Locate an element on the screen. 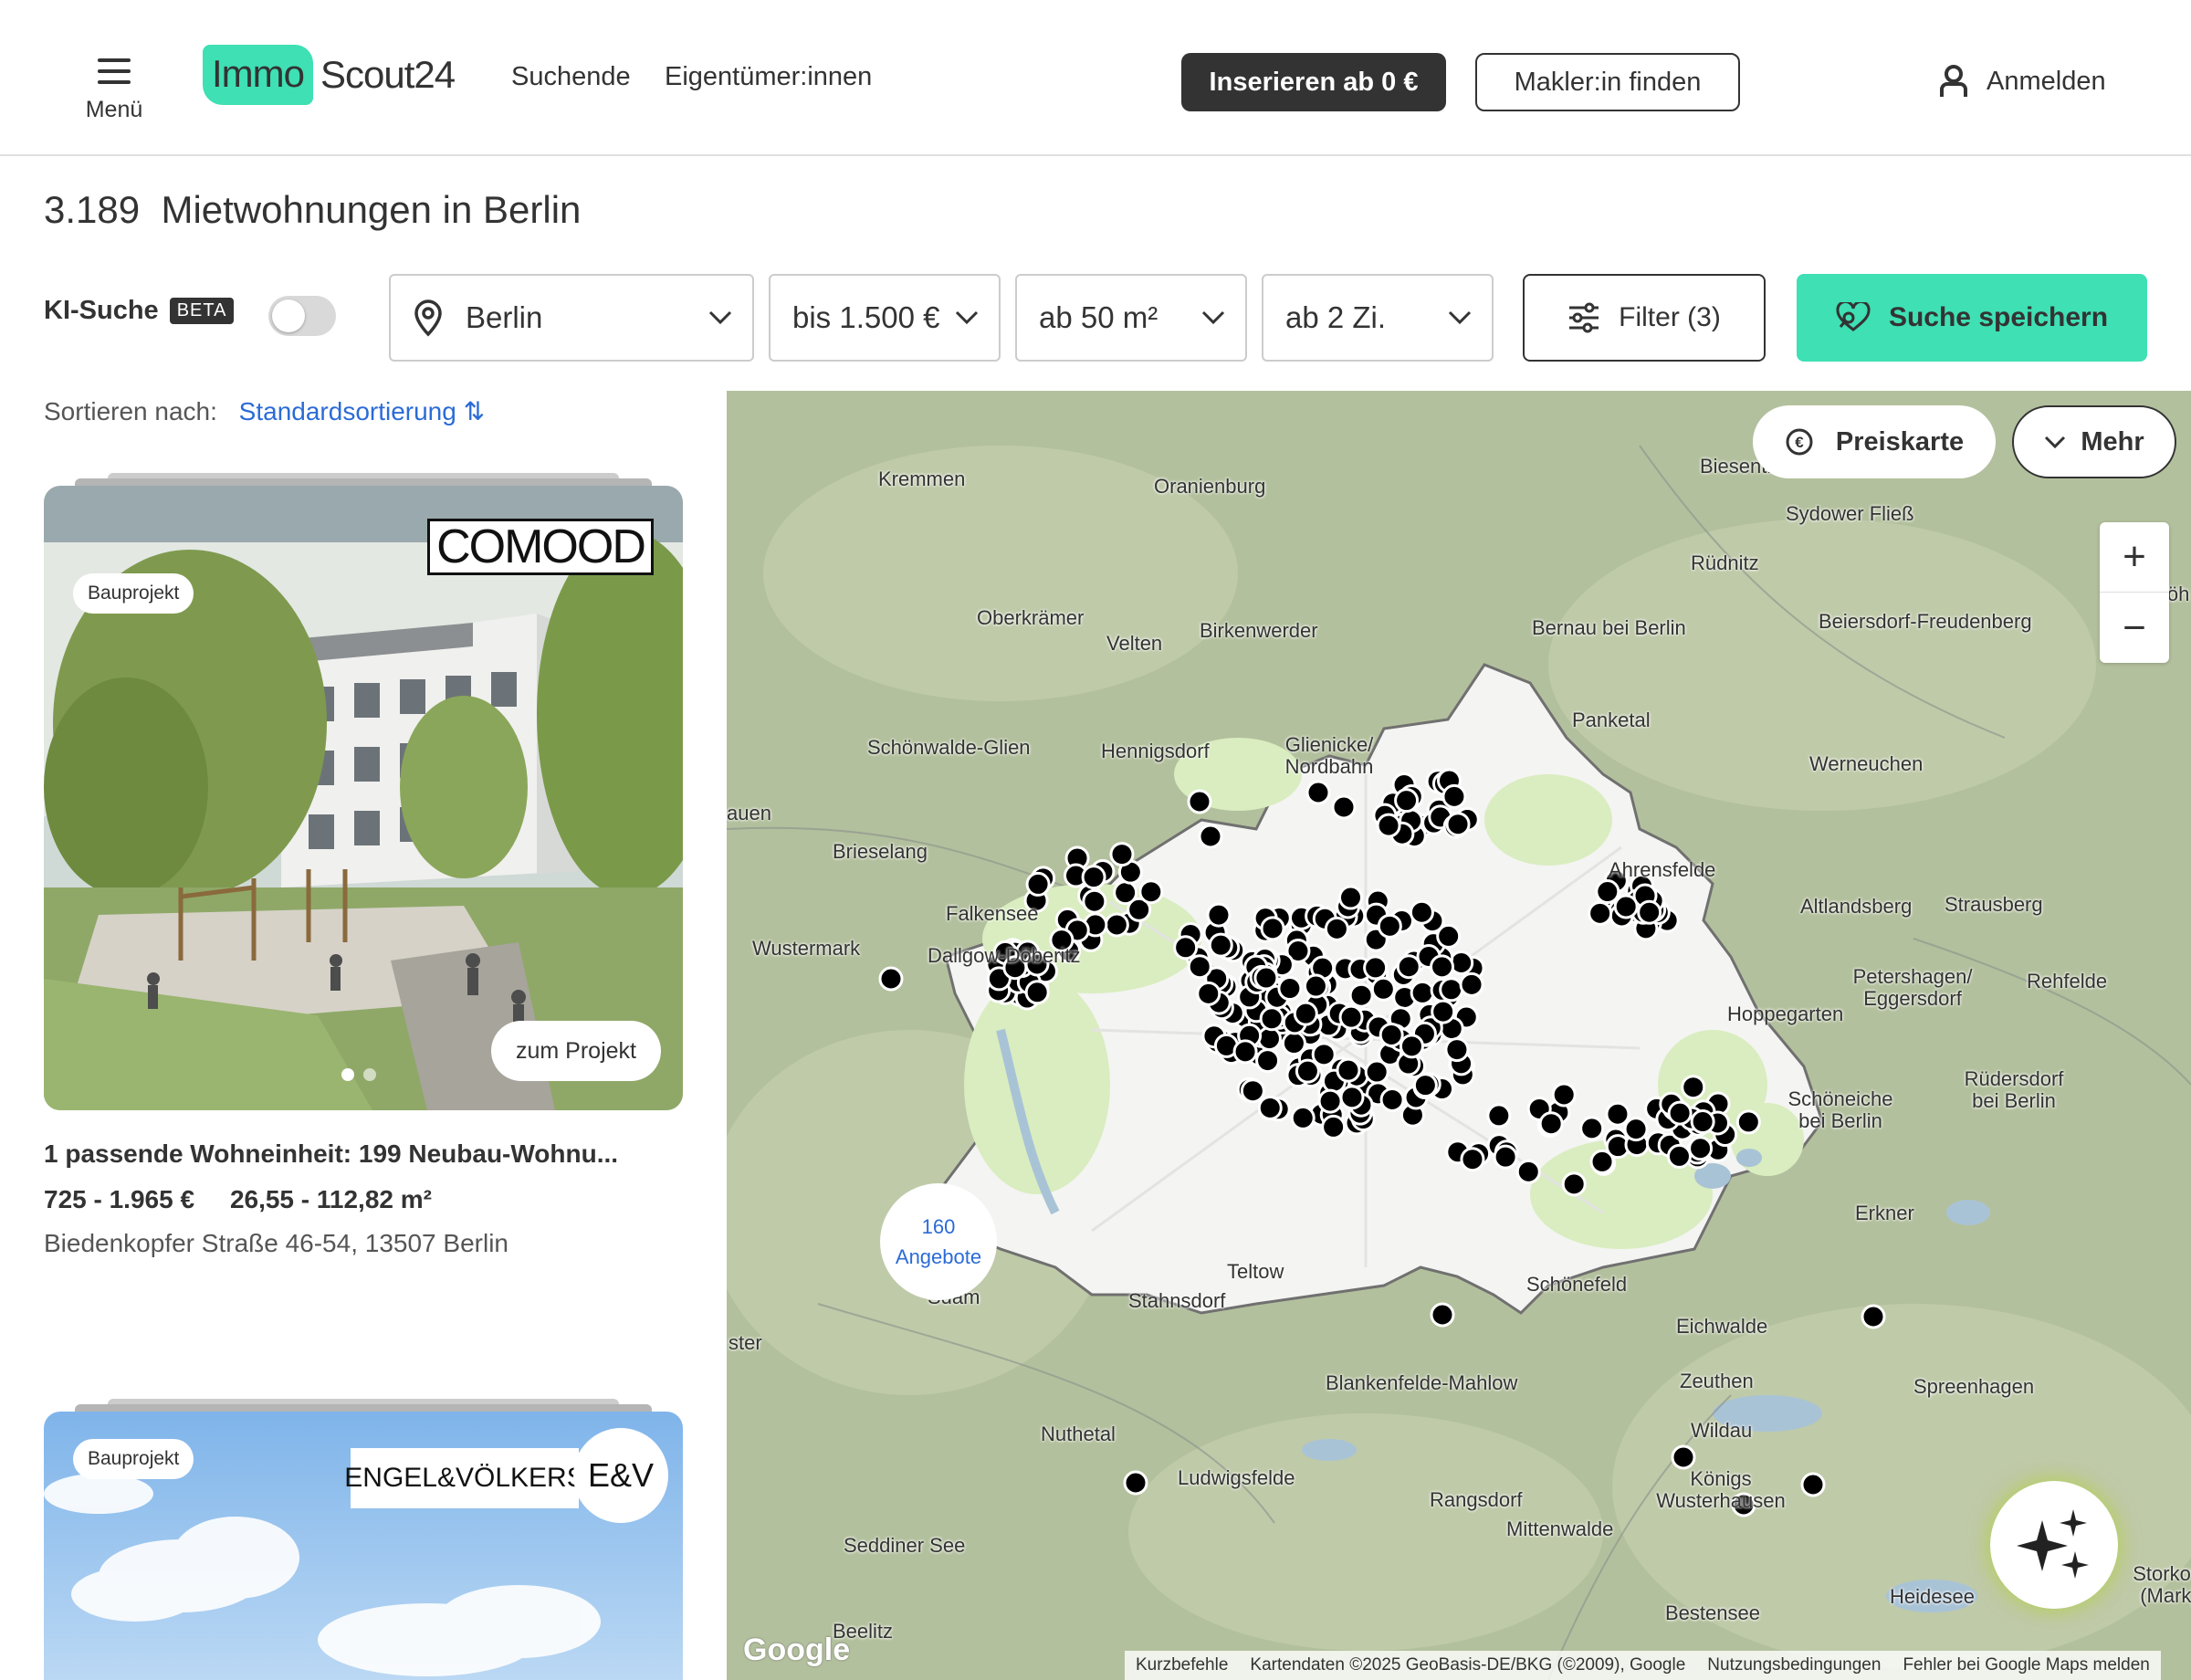 The image size is (2191, 1680). nav-suchende: Suchende is located at coordinates (571, 77).